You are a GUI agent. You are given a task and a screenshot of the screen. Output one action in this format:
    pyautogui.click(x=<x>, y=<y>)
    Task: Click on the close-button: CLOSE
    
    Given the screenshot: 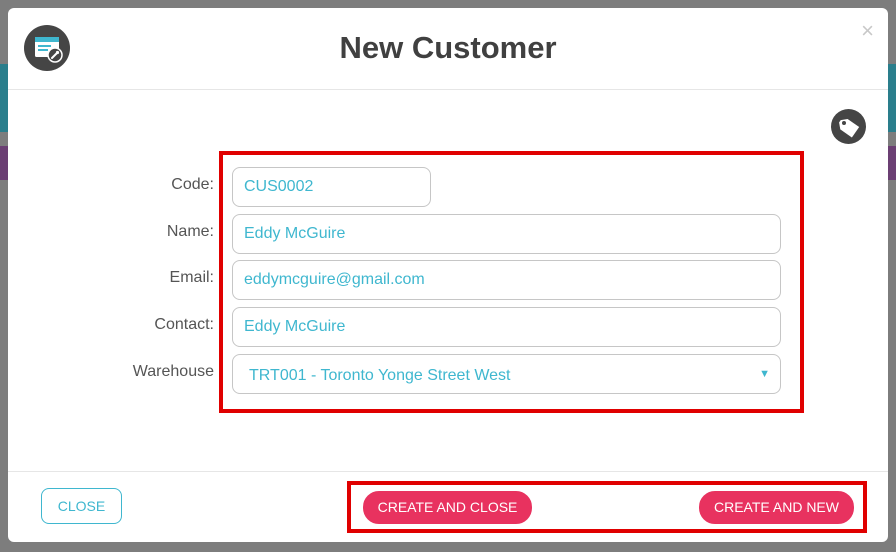 What is the action you would take?
    pyautogui.click(x=81, y=506)
    